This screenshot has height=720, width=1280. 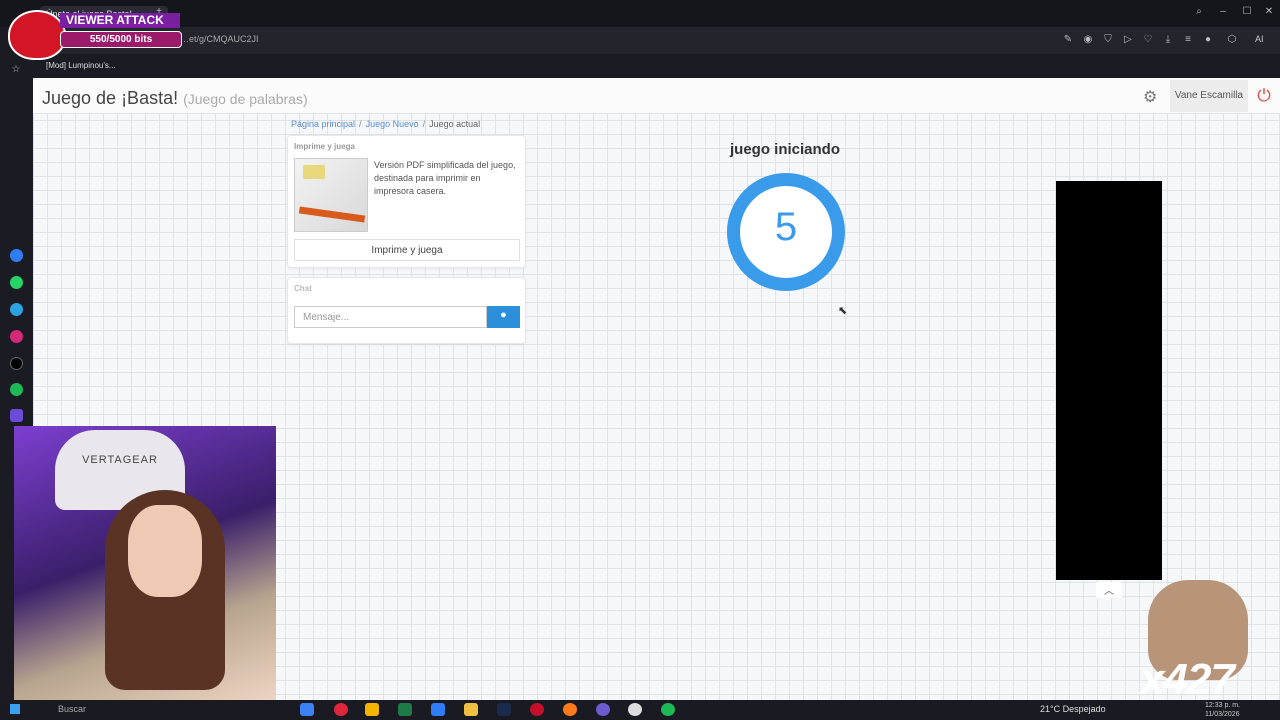 I want to click on maximize-icon: ☐, so click(x=1247, y=11).